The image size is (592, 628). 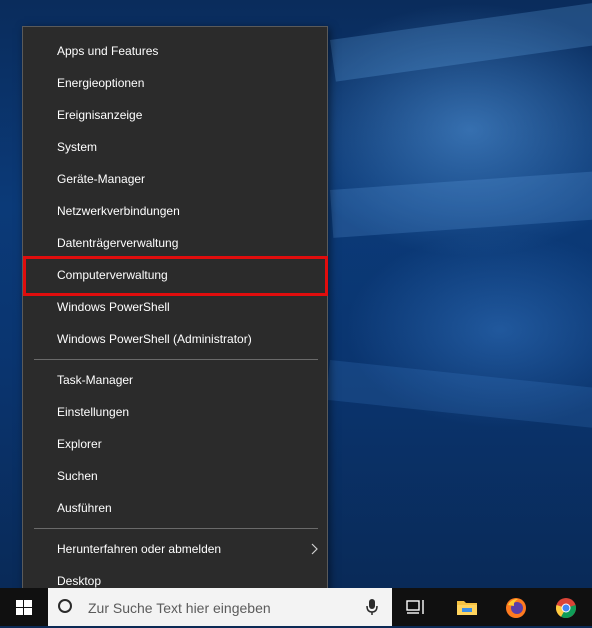 I want to click on menu-item-apps-und-features: Apps und Features, so click(x=175, y=51).